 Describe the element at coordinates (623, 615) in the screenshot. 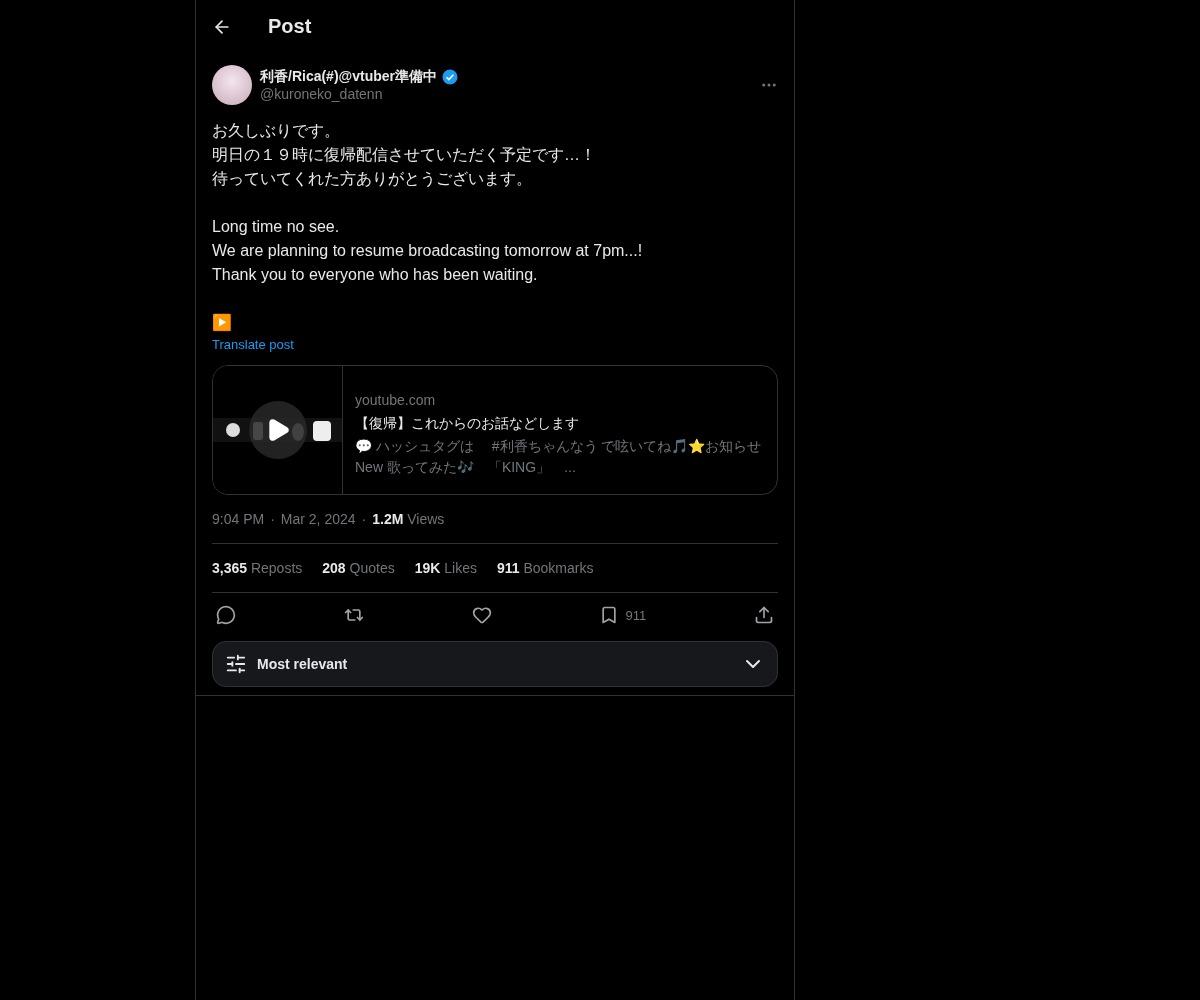

I see `bookmark-button: 911` at that location.